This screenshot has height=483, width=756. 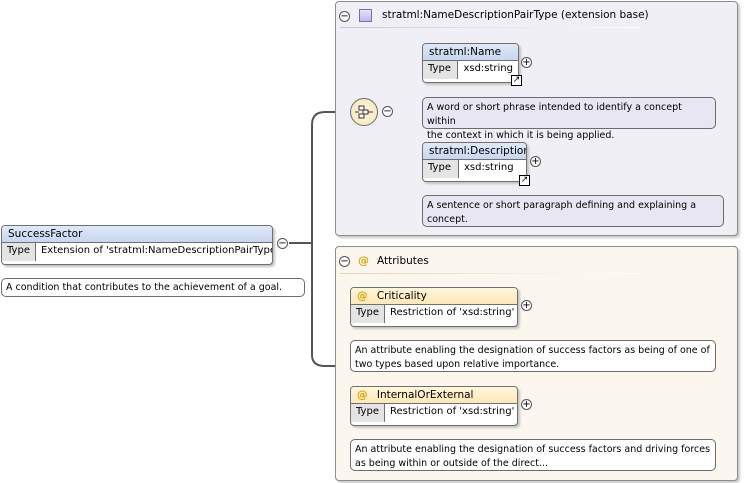 I want to click on element-box-stratml-description: stratml:Description Type xsd:string, so click(x=474, y=162).